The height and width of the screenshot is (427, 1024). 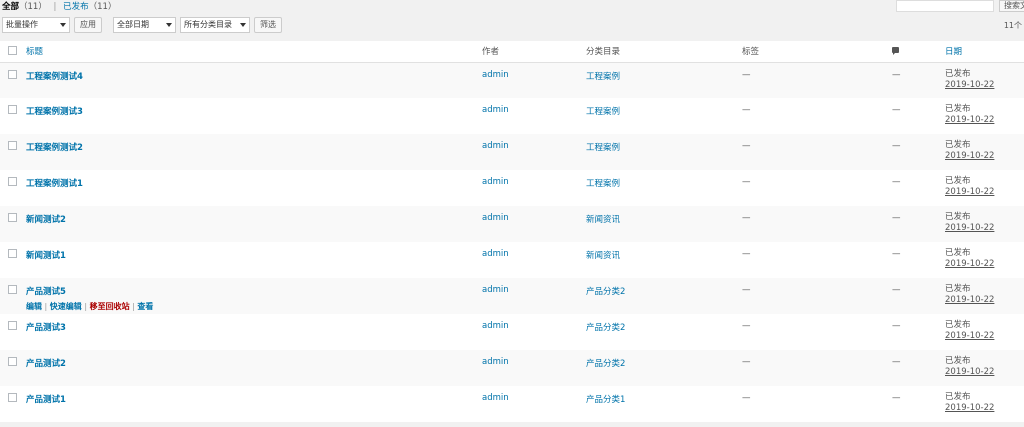 I want to click on column-date: 日期, so click(x=984, y=52).